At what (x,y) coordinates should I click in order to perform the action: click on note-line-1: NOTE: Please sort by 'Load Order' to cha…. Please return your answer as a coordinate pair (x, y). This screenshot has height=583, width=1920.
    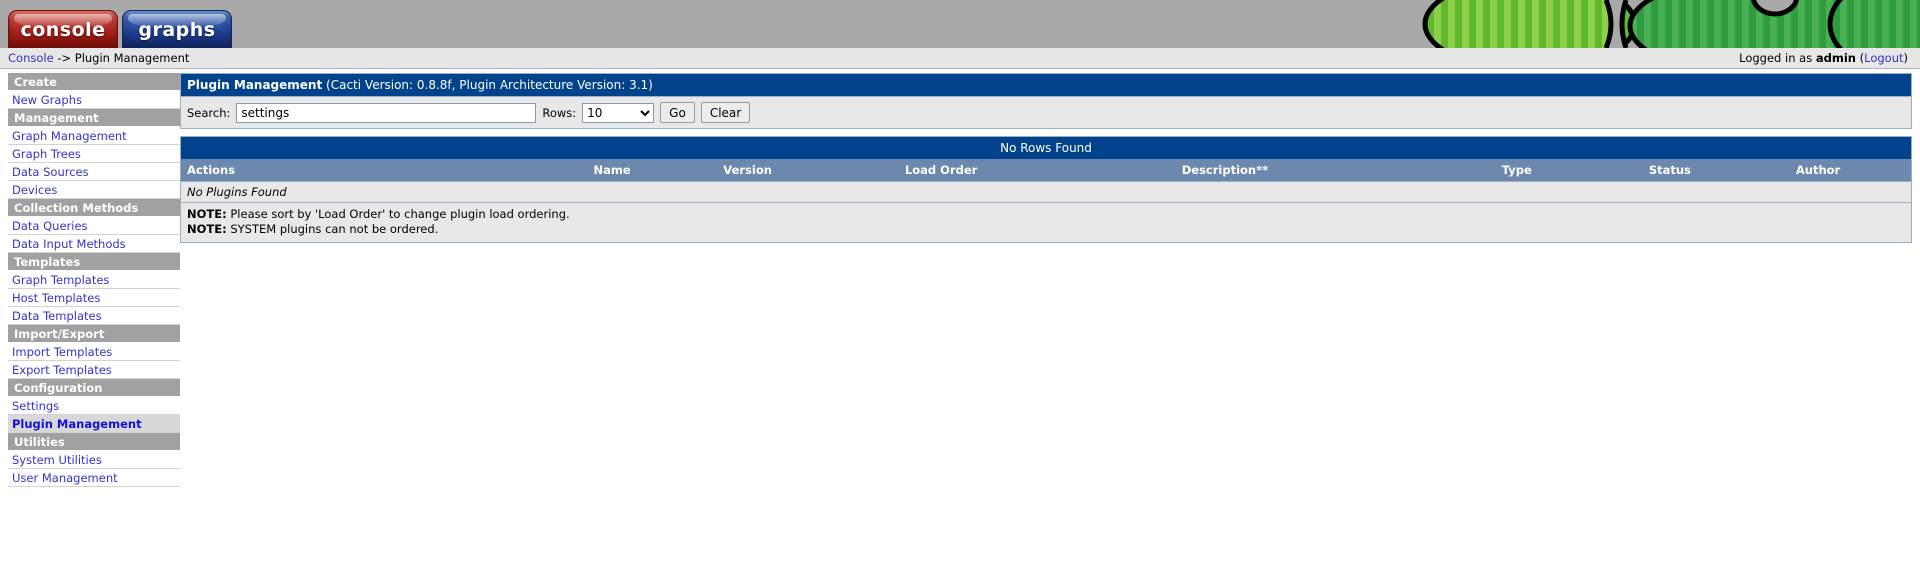
    Looking at the image, I should click on (378, 214).